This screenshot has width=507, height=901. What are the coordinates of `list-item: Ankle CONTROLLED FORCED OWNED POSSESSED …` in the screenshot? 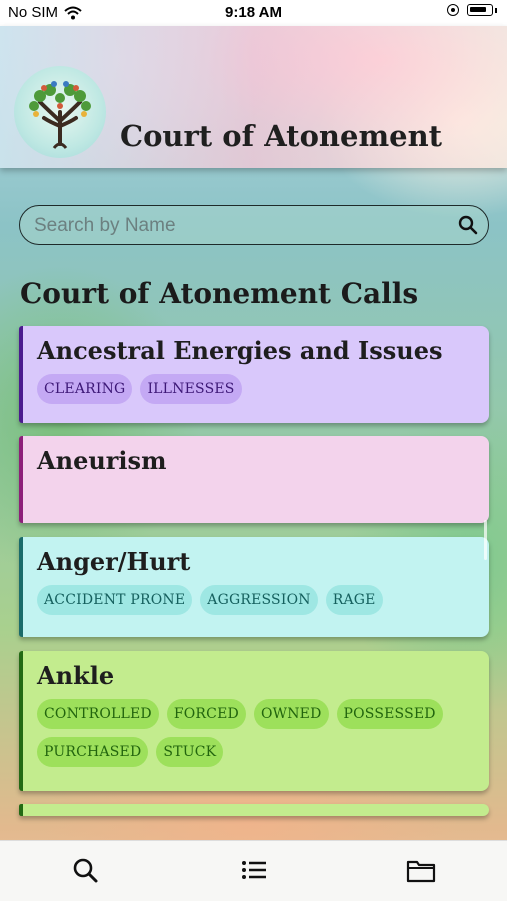 It's located at (254, 721).